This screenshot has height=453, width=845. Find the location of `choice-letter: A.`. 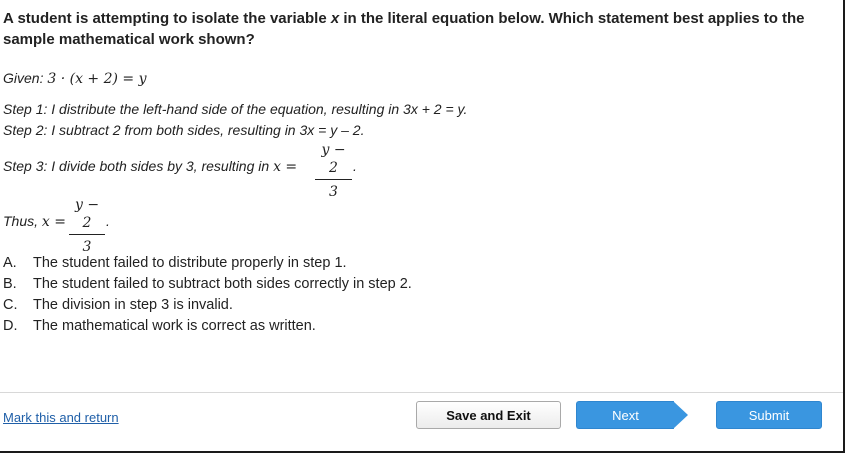

choice-letter: A. is located at coordinates (10, 263).